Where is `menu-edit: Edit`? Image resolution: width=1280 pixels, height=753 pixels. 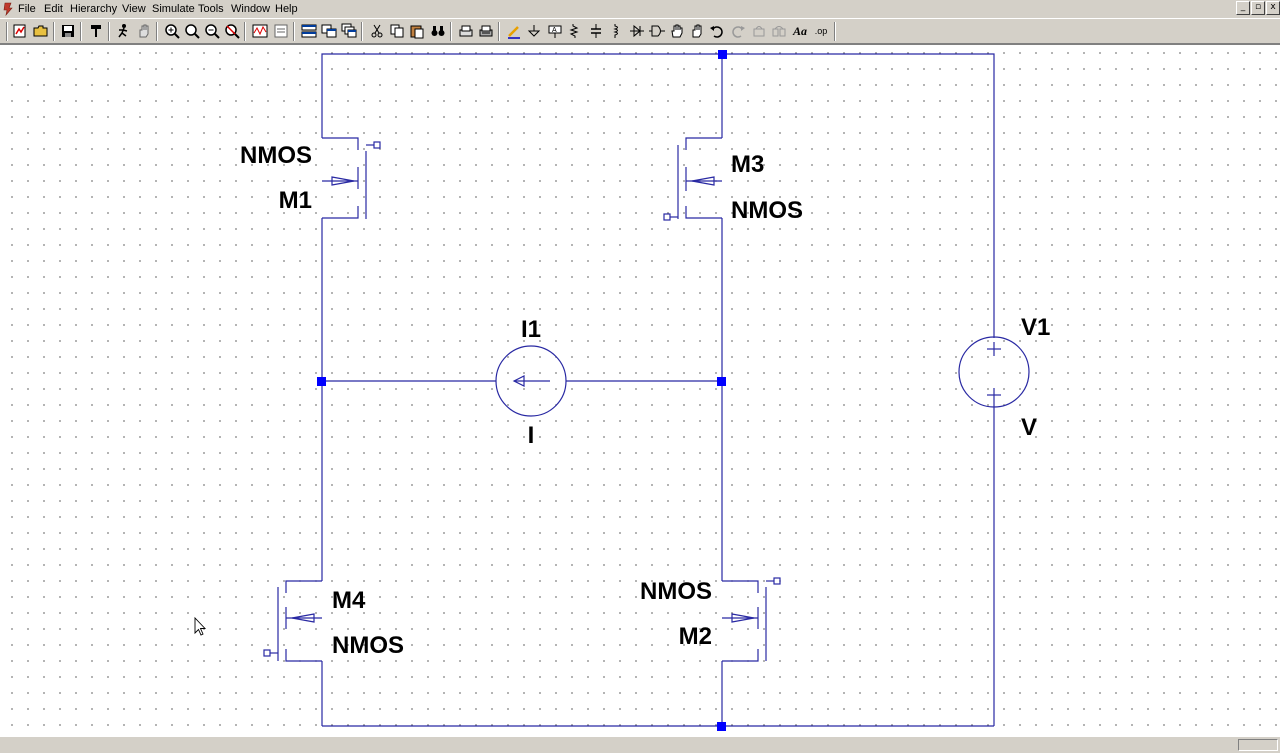 menu-edit: Edit is located at coordinates (53, 9).